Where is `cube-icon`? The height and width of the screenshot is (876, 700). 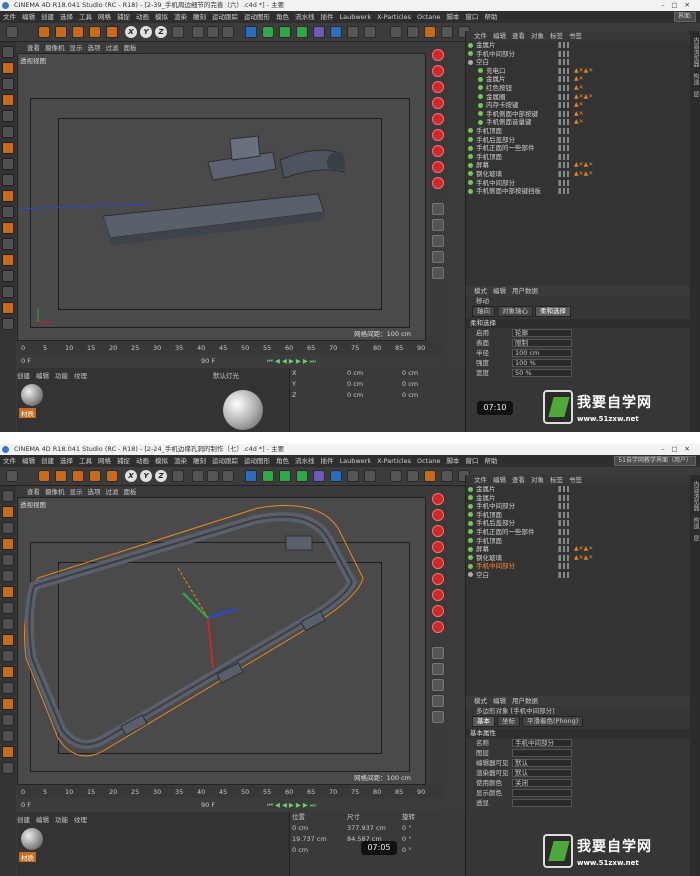
cube-icon is located at coordinates (251, 476).